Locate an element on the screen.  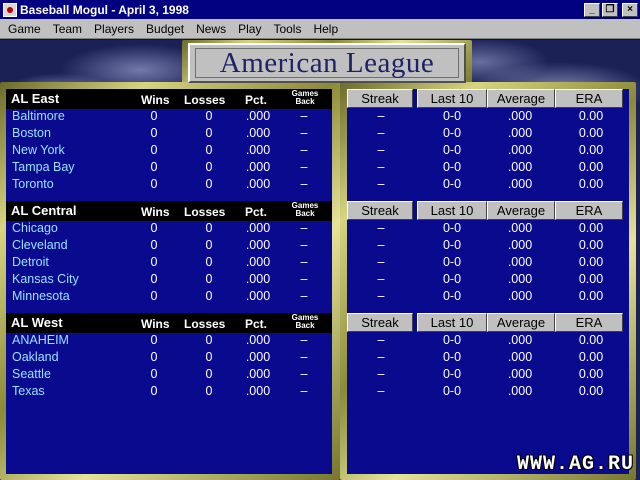
minimize-button: _ is located at coordinates (592, 9).